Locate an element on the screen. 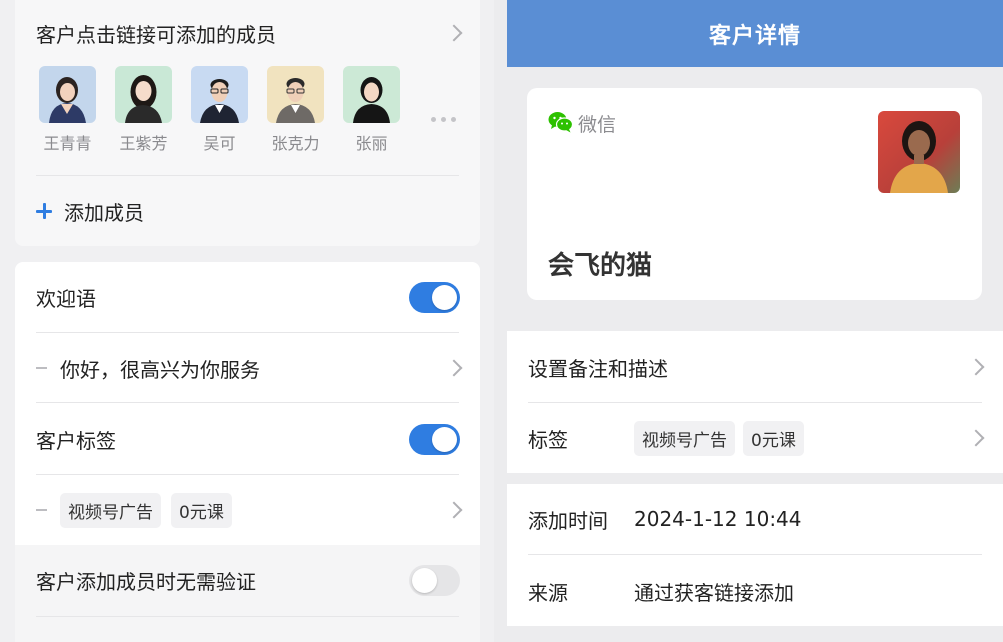  welcome-message-row: 你好，很高兴为你服务 is located at coordinates (249, 368).